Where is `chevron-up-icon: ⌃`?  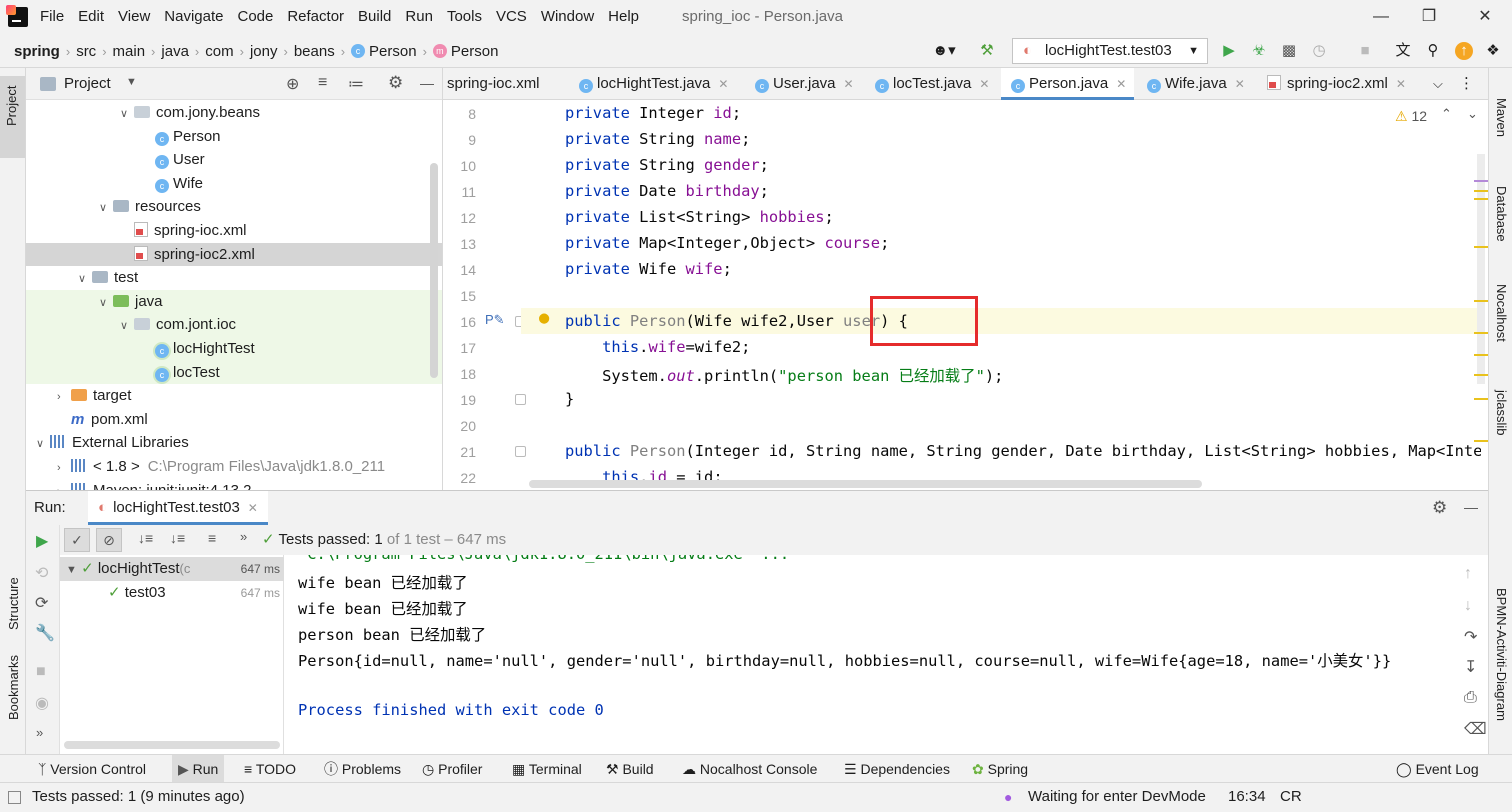
chevron-up-icon: ⌃ is located at coordinates (1446, 114).